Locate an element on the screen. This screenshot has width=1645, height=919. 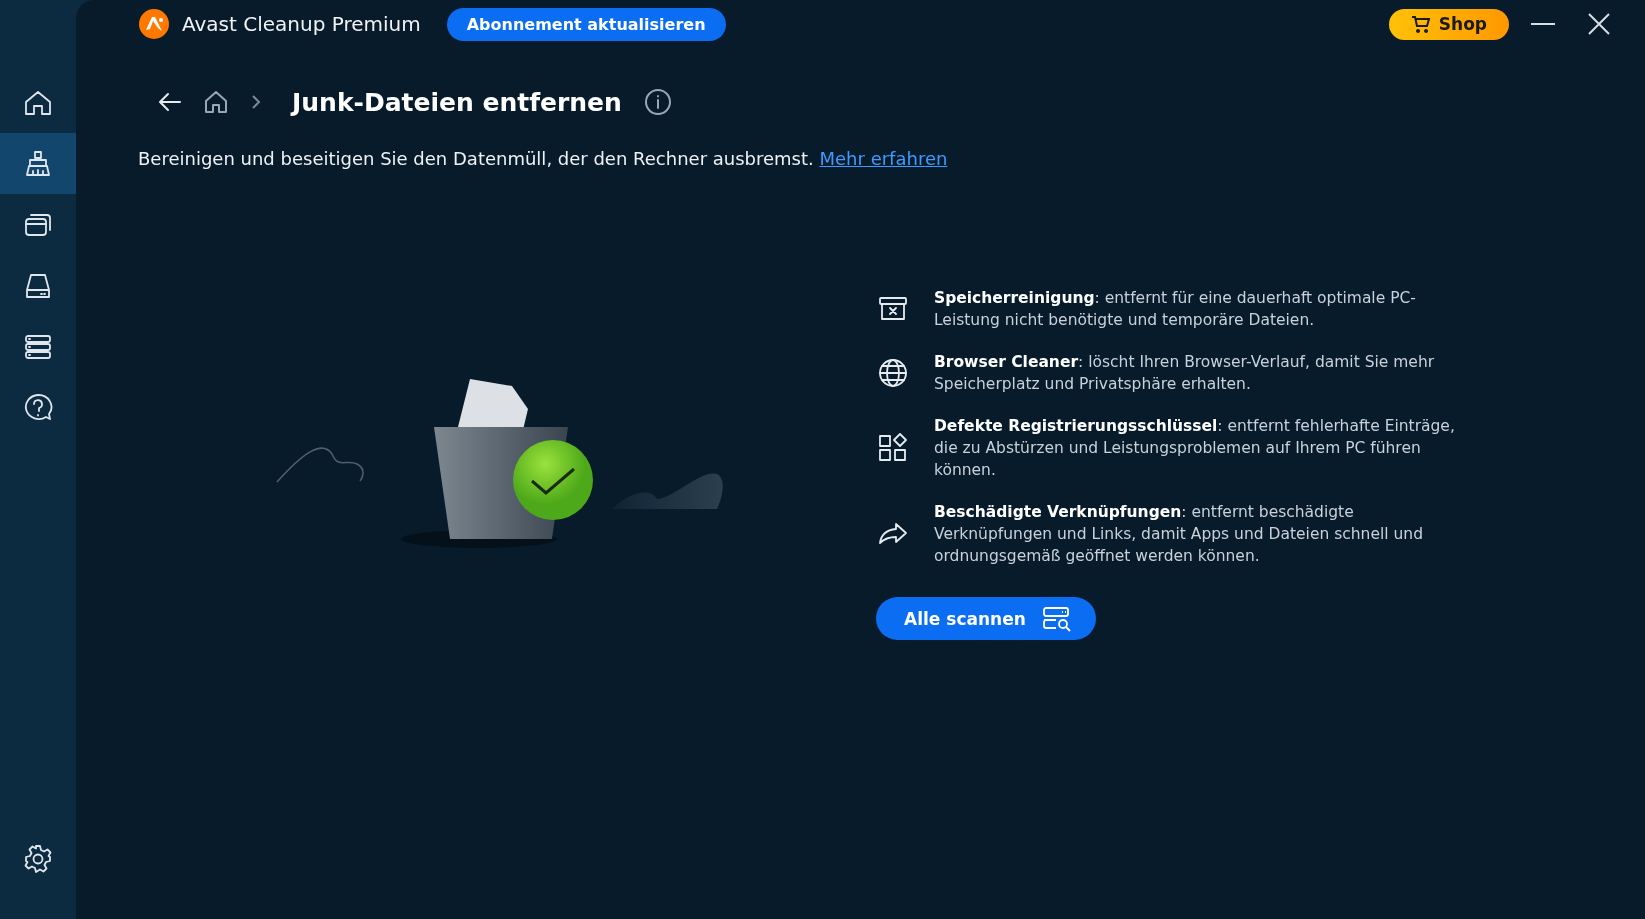
cart-icon is located at coordinates (1420, 24).